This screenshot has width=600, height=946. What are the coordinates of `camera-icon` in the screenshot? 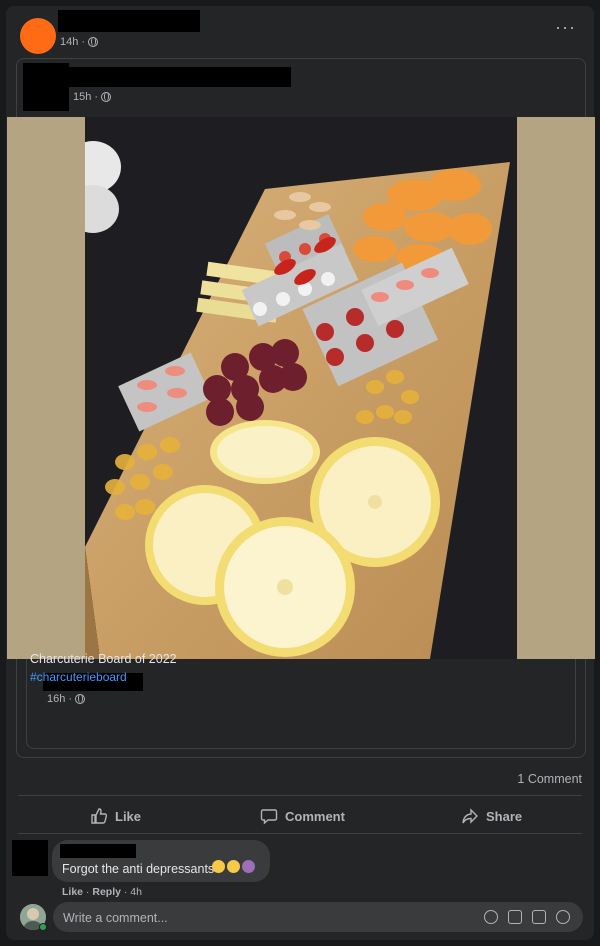 It's located at (515, 917).